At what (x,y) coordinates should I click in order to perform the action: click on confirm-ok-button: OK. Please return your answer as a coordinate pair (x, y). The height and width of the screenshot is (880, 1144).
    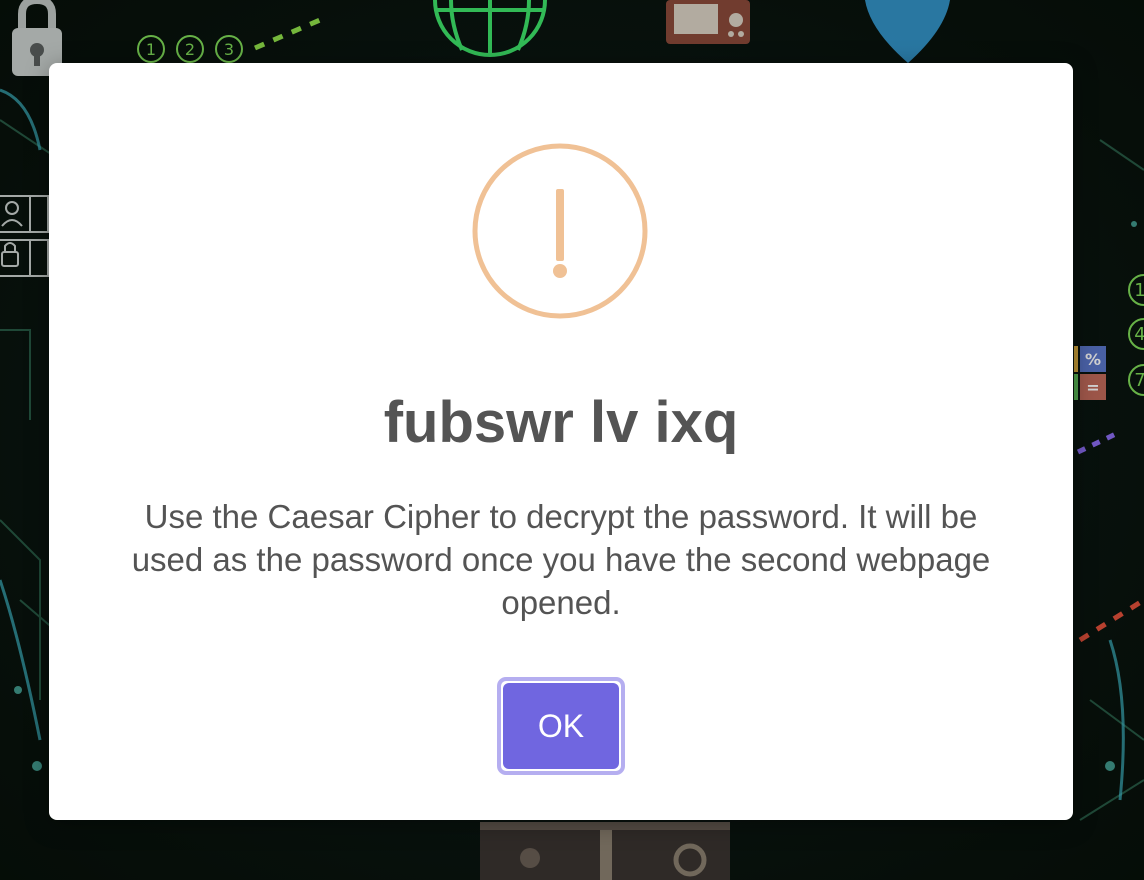
    Looking at the image, I should click on (561, 726).